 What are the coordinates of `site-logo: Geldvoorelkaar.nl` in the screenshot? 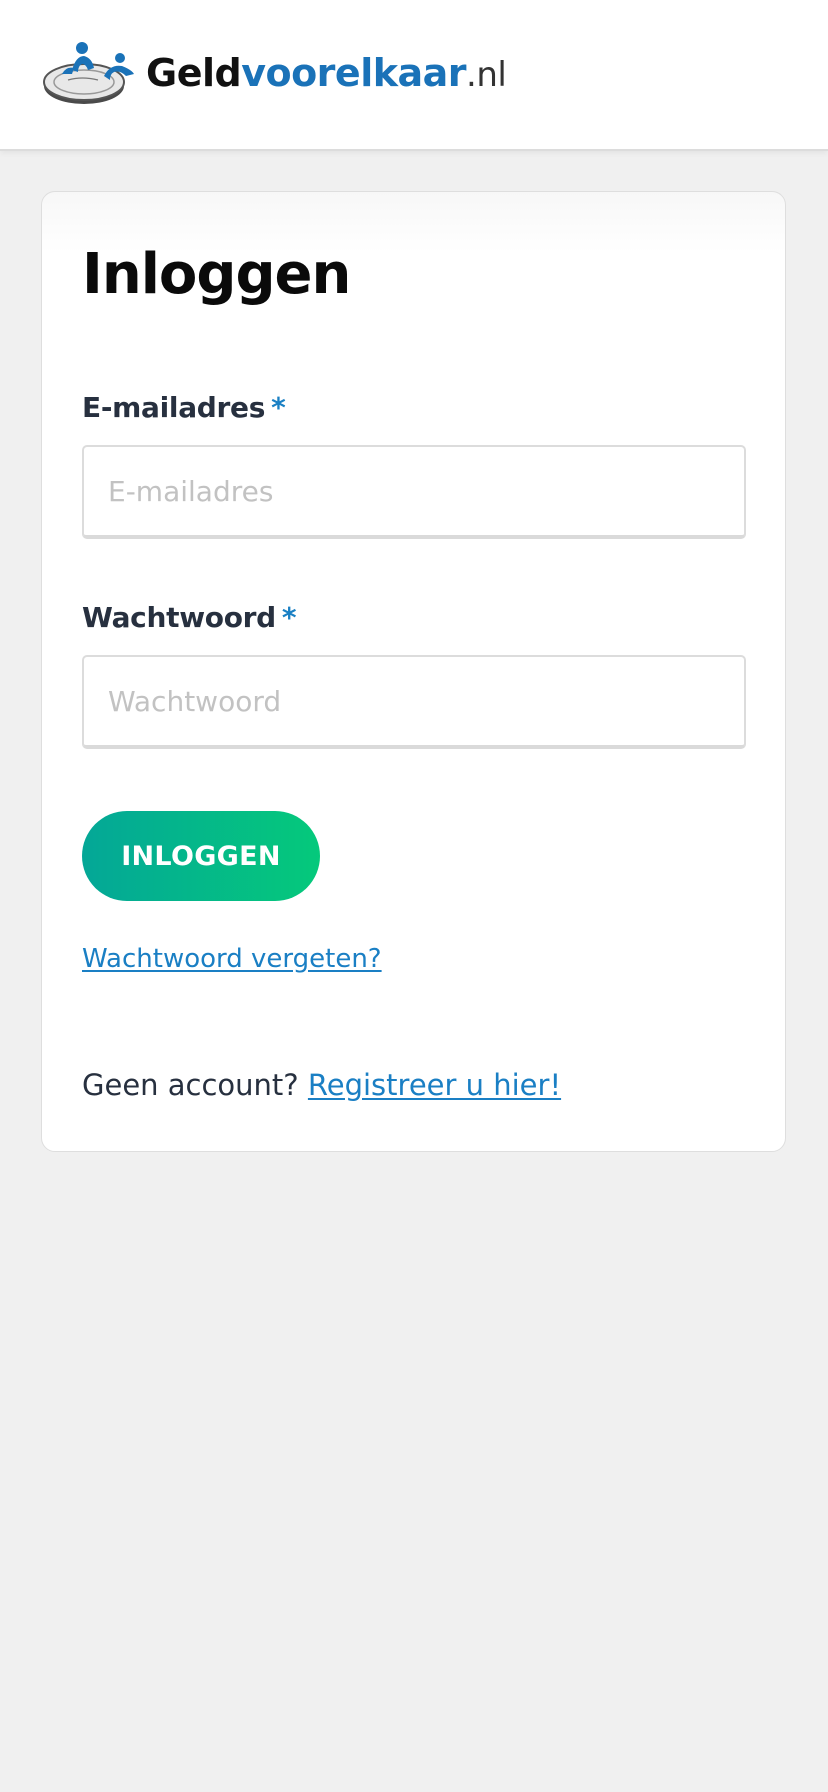 It's located at (274, 73).